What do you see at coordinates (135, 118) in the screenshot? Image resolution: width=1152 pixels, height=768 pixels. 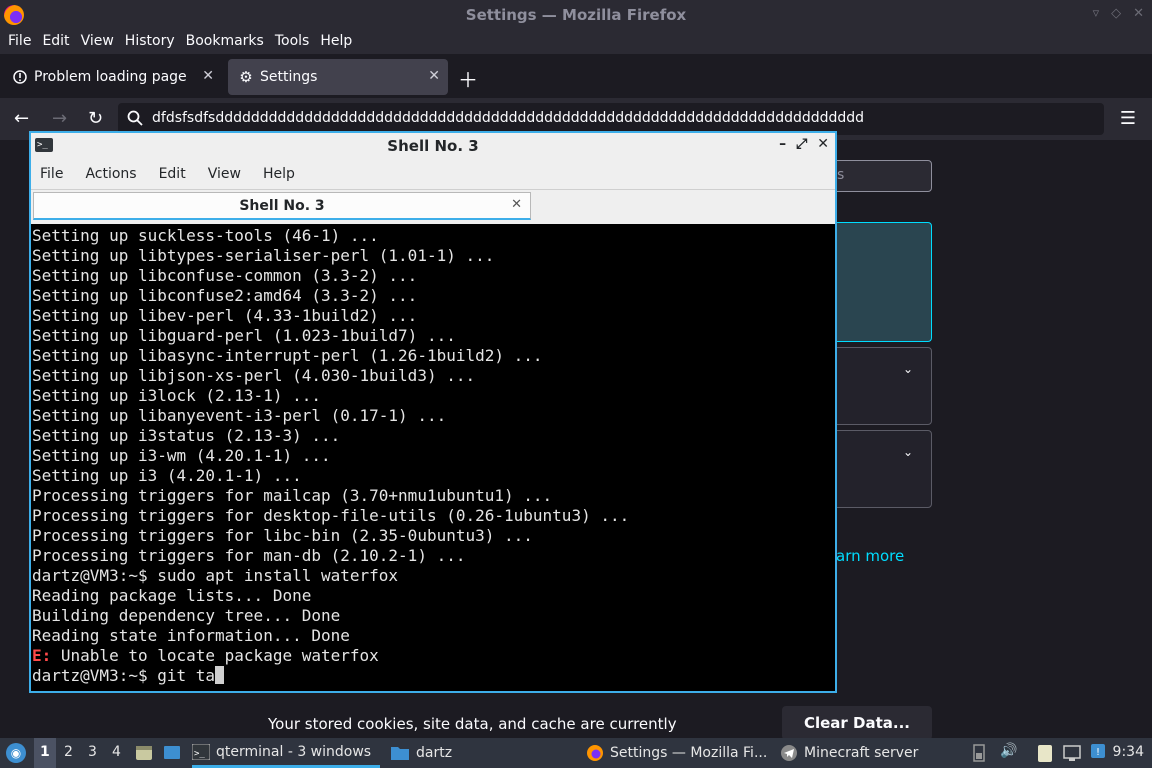 I see `search-icon` at bounding box center [135, 118].